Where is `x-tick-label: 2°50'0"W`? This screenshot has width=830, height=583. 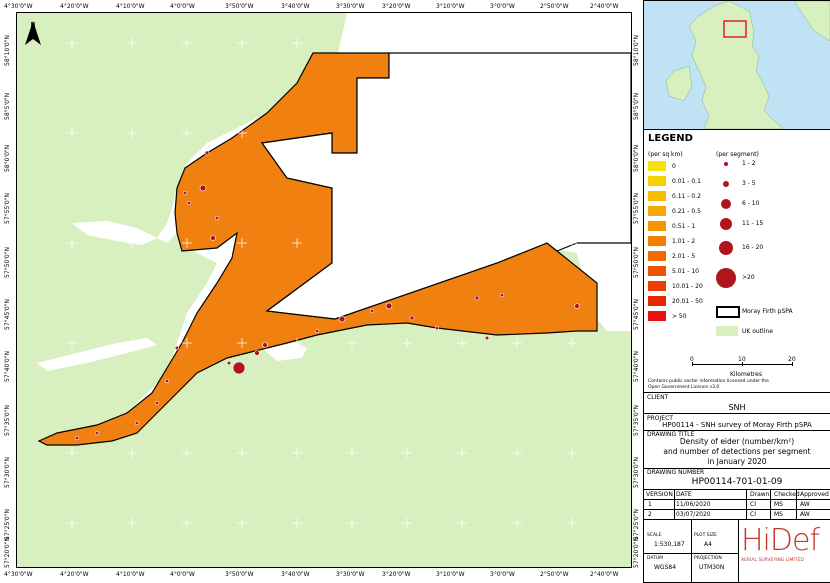 x-tick-label: 2°50'0"W is located at coordinates (554, 6).